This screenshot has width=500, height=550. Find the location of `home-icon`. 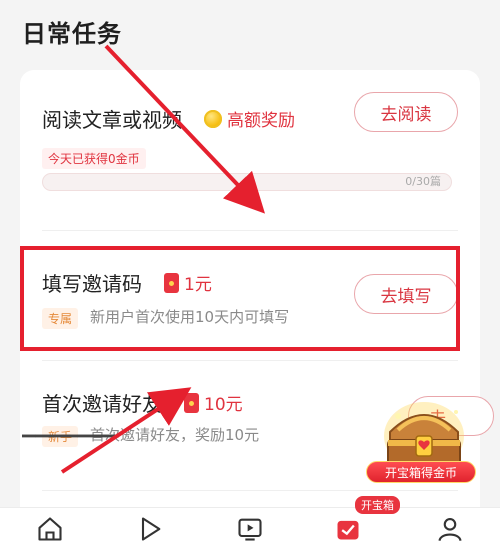

home-icon is located at coordinates (50, 529).